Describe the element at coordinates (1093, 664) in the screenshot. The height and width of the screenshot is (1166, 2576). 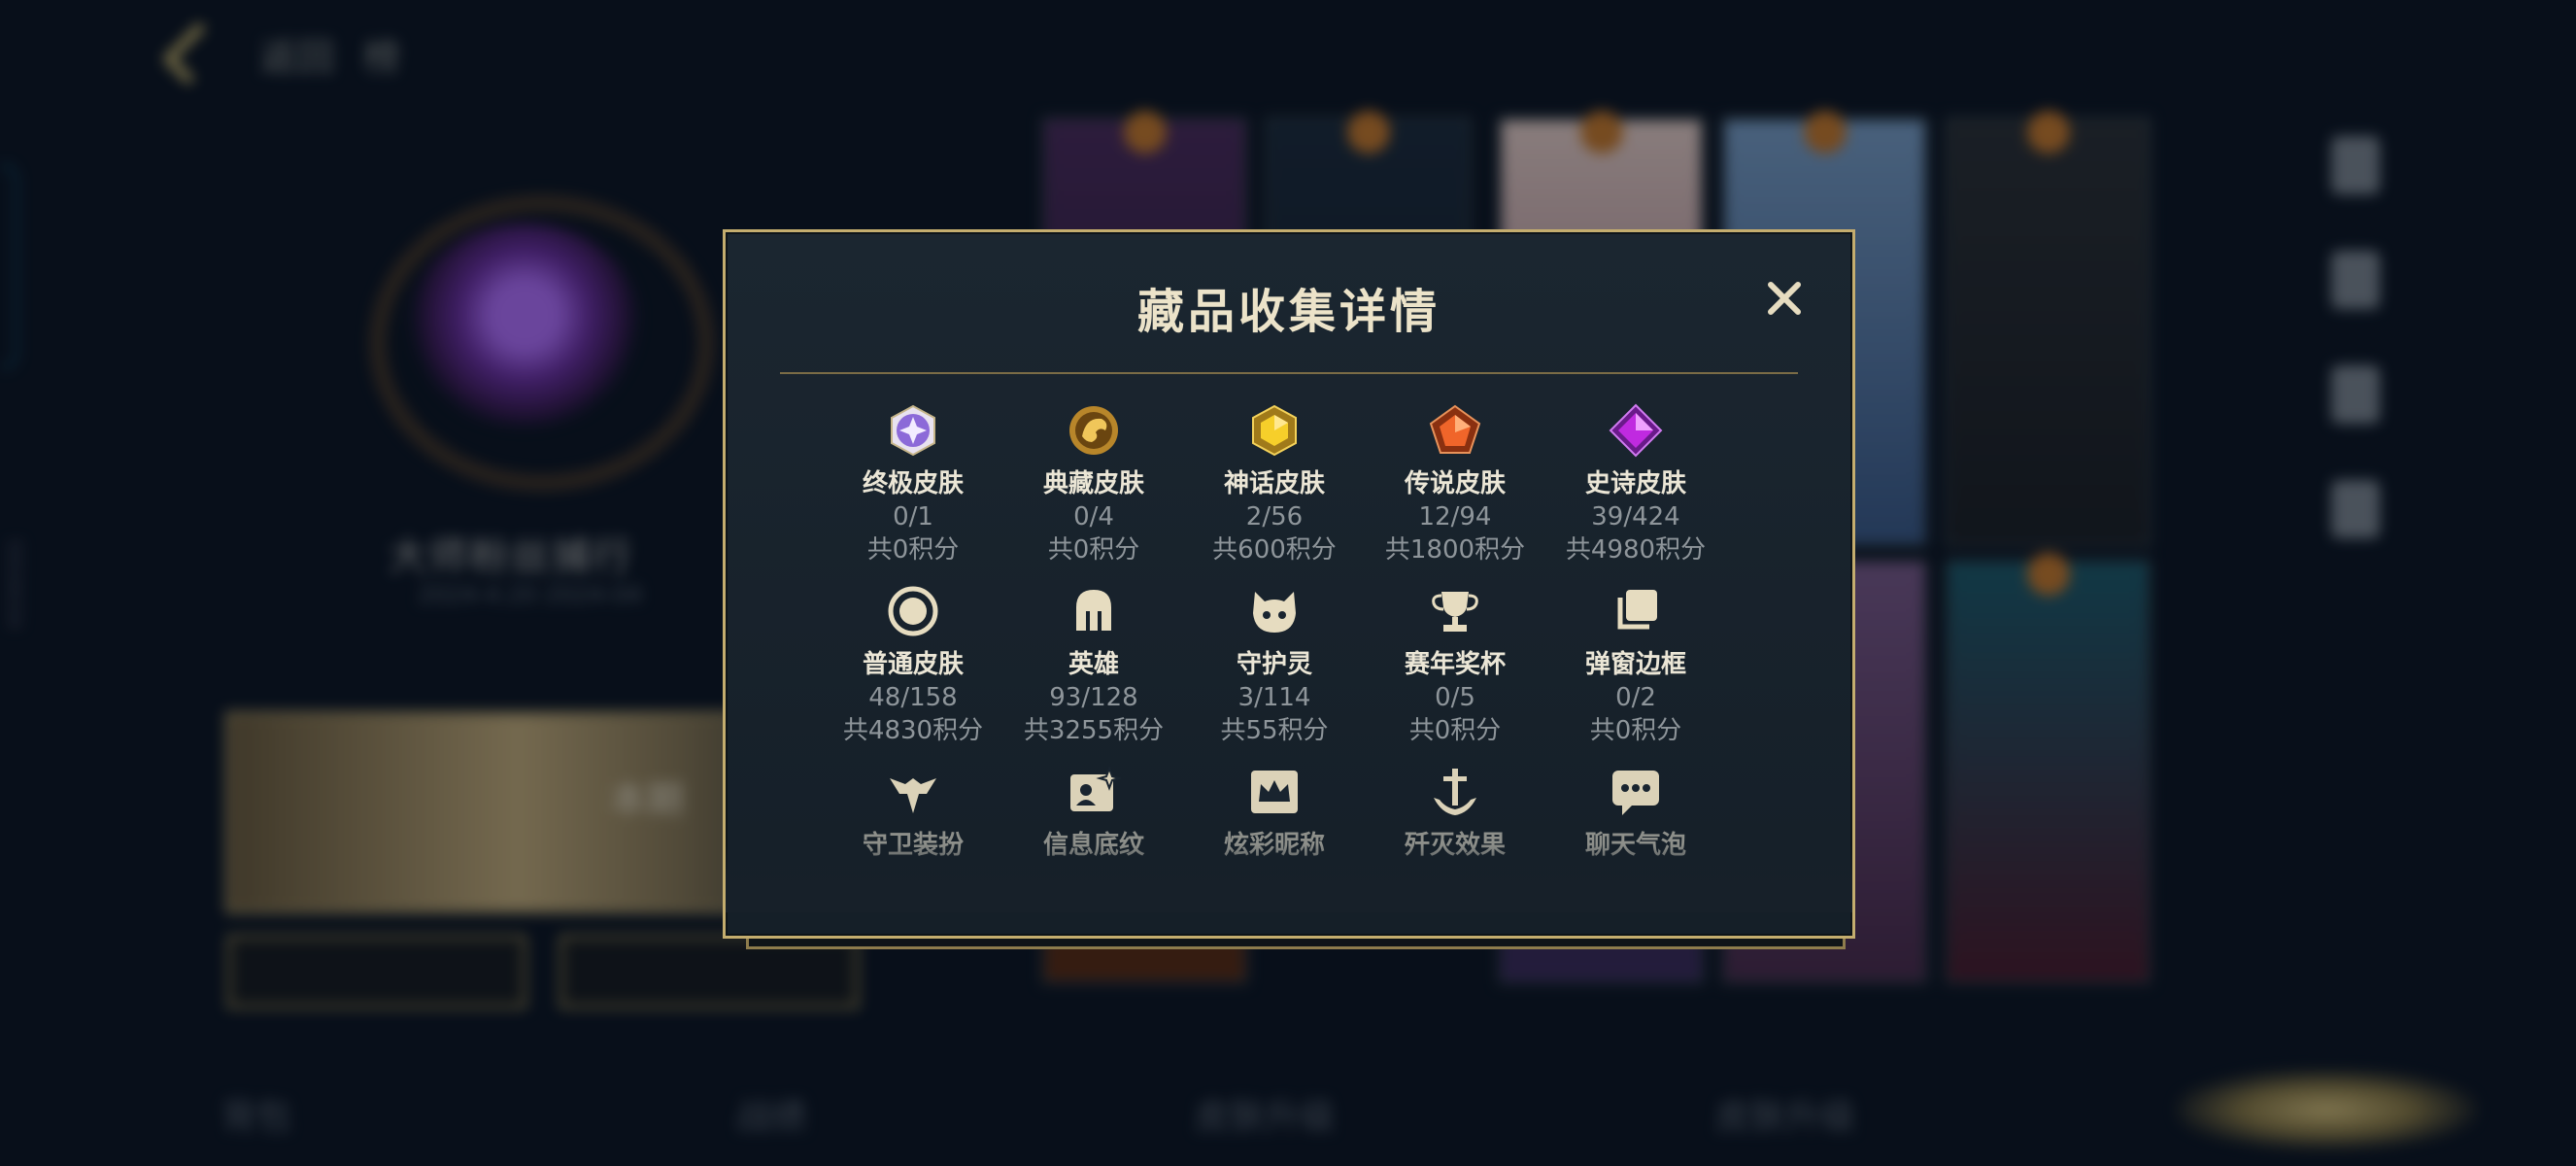
I see `item-name: 英雄` at that location.